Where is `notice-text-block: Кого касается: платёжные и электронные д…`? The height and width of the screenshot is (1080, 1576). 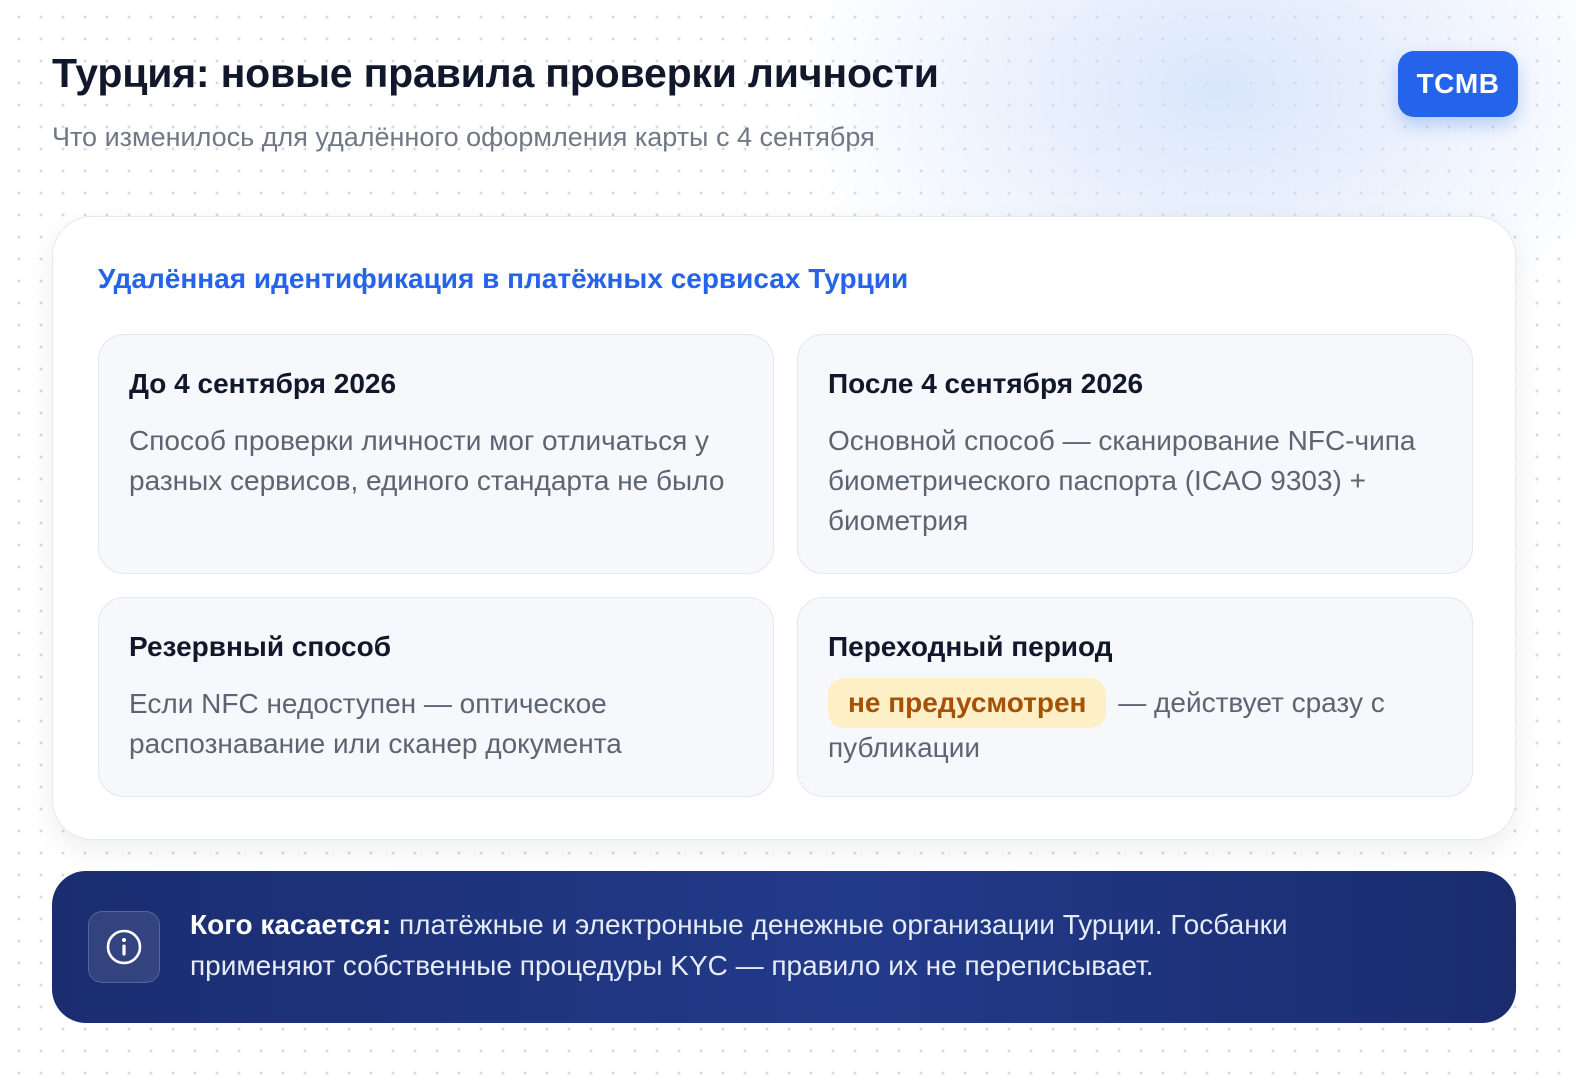
notice-text-block: Кого касается: платёжные и электронные д… is located at coordinates (815, 945).